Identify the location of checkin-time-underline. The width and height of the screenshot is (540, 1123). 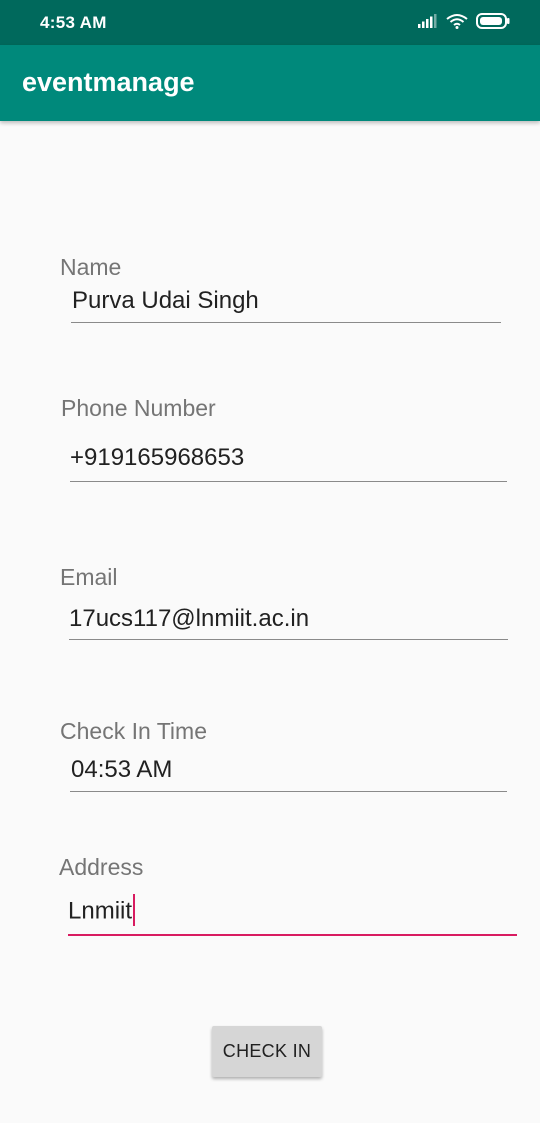
(288, 791).